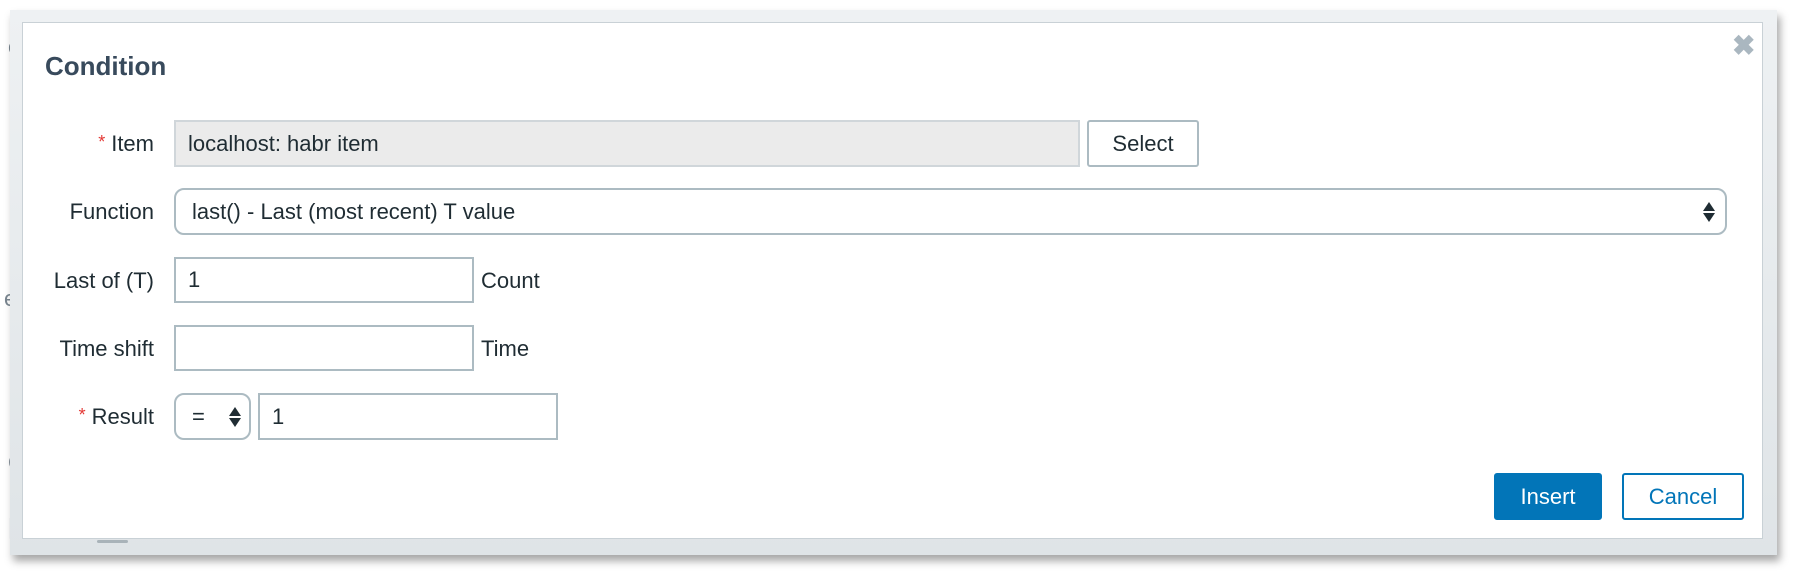 This screenshot has width=1796, height=575. Describe the element at coordinates (324, 348) in the screenshot. I see `time-shift-input` at that location.